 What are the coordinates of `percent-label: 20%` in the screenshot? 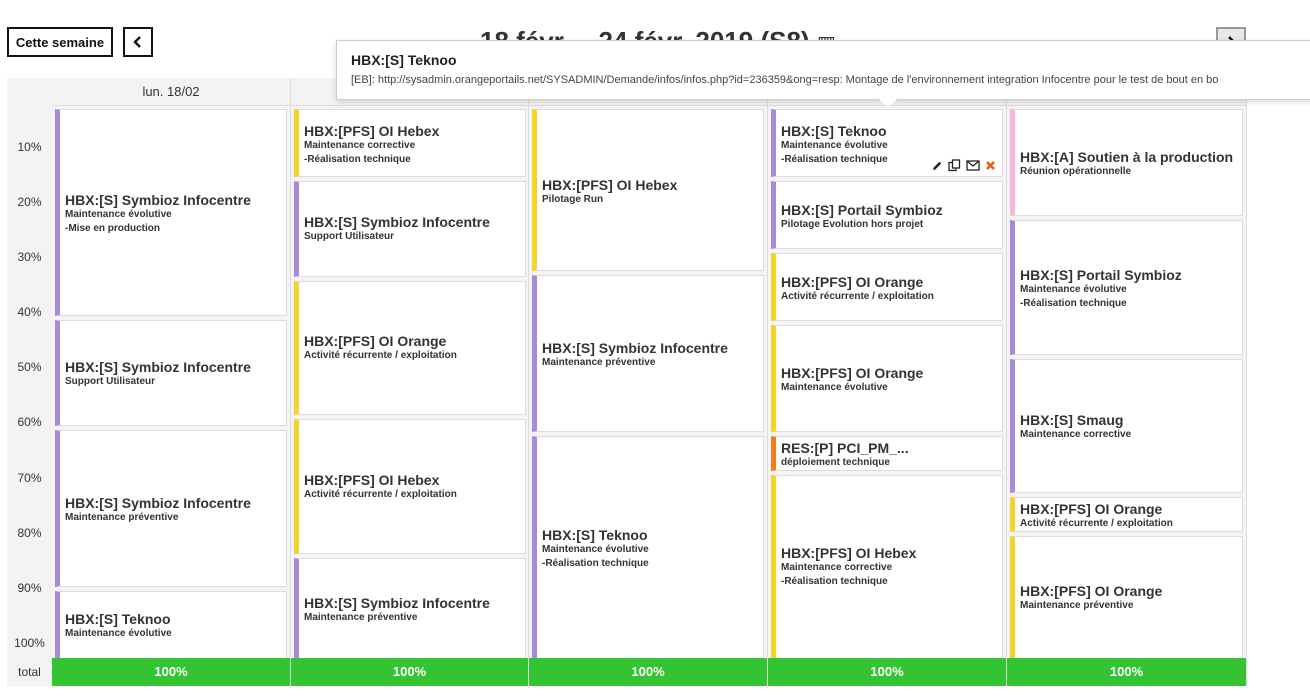 It's located at (29, 202).